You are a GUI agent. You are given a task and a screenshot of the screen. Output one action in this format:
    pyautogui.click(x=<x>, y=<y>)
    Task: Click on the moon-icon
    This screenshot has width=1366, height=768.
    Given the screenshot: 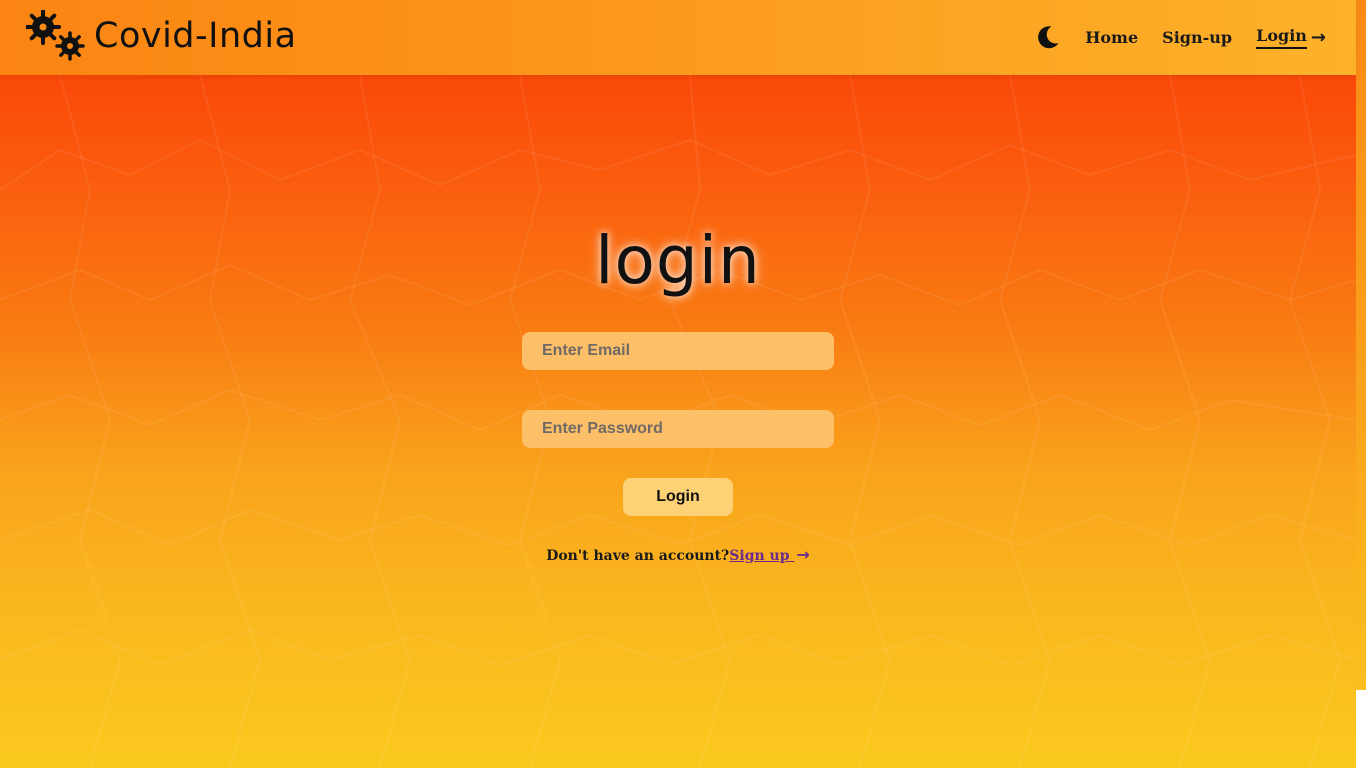 What is the action you would take?
    pyautogui.click(x=1048, y=37)
    